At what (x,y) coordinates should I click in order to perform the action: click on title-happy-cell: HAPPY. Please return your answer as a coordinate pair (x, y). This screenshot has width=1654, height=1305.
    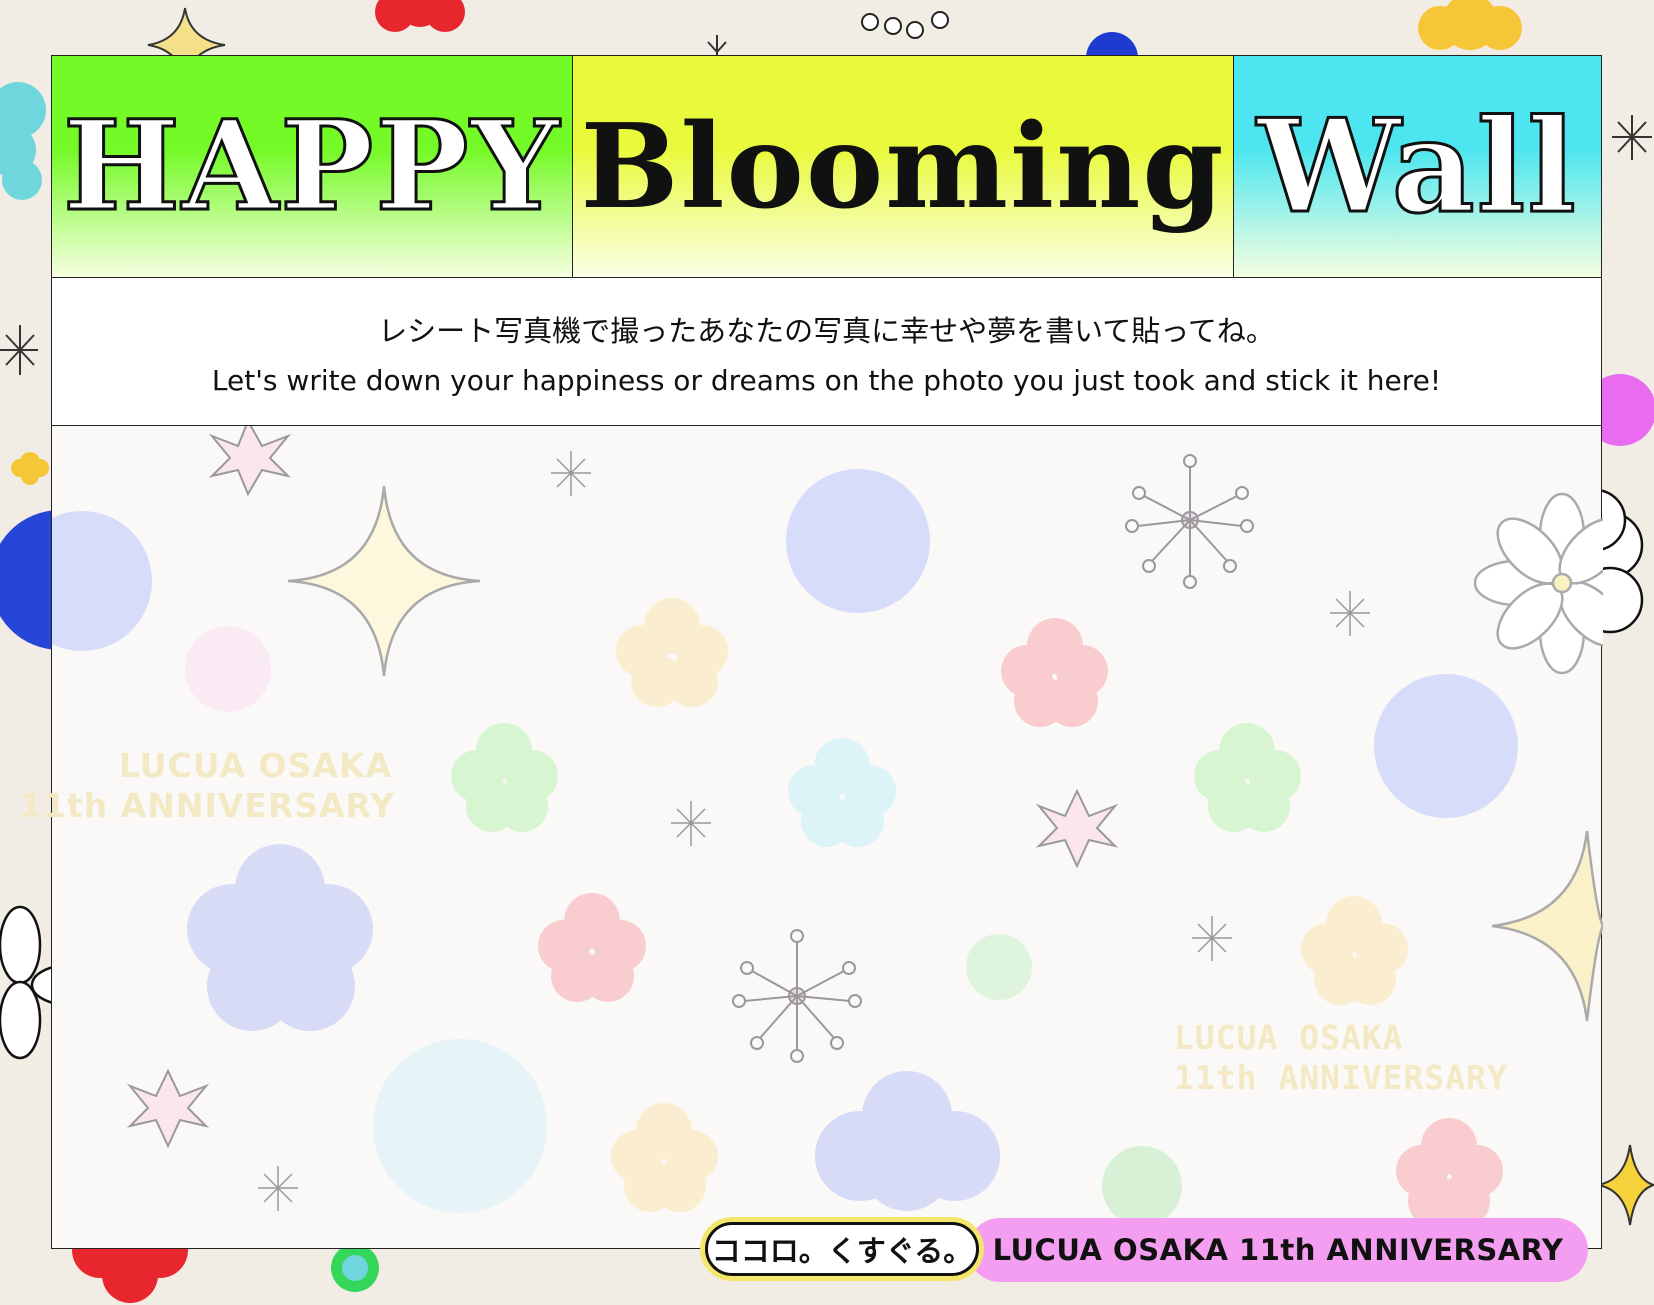
    Looking at the image, I should click on (312, 166).